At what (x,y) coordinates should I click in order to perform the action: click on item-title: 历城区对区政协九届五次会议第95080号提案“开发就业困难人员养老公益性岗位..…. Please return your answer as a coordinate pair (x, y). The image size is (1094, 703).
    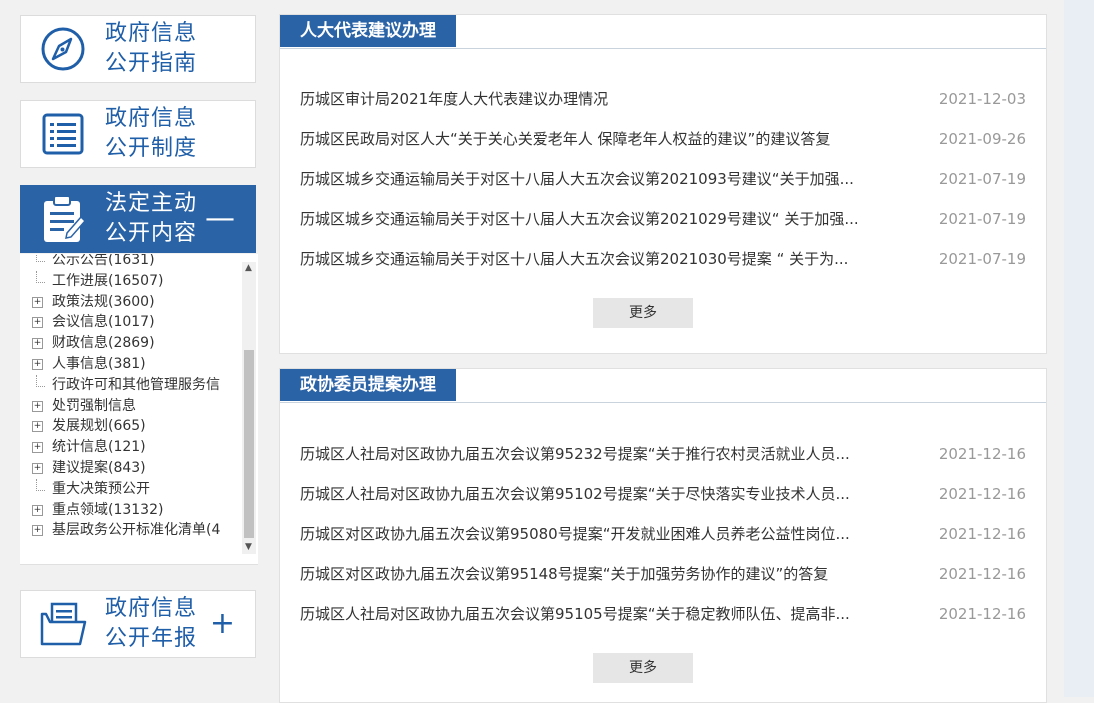
    Looking at the image, I should click on (597, 534).